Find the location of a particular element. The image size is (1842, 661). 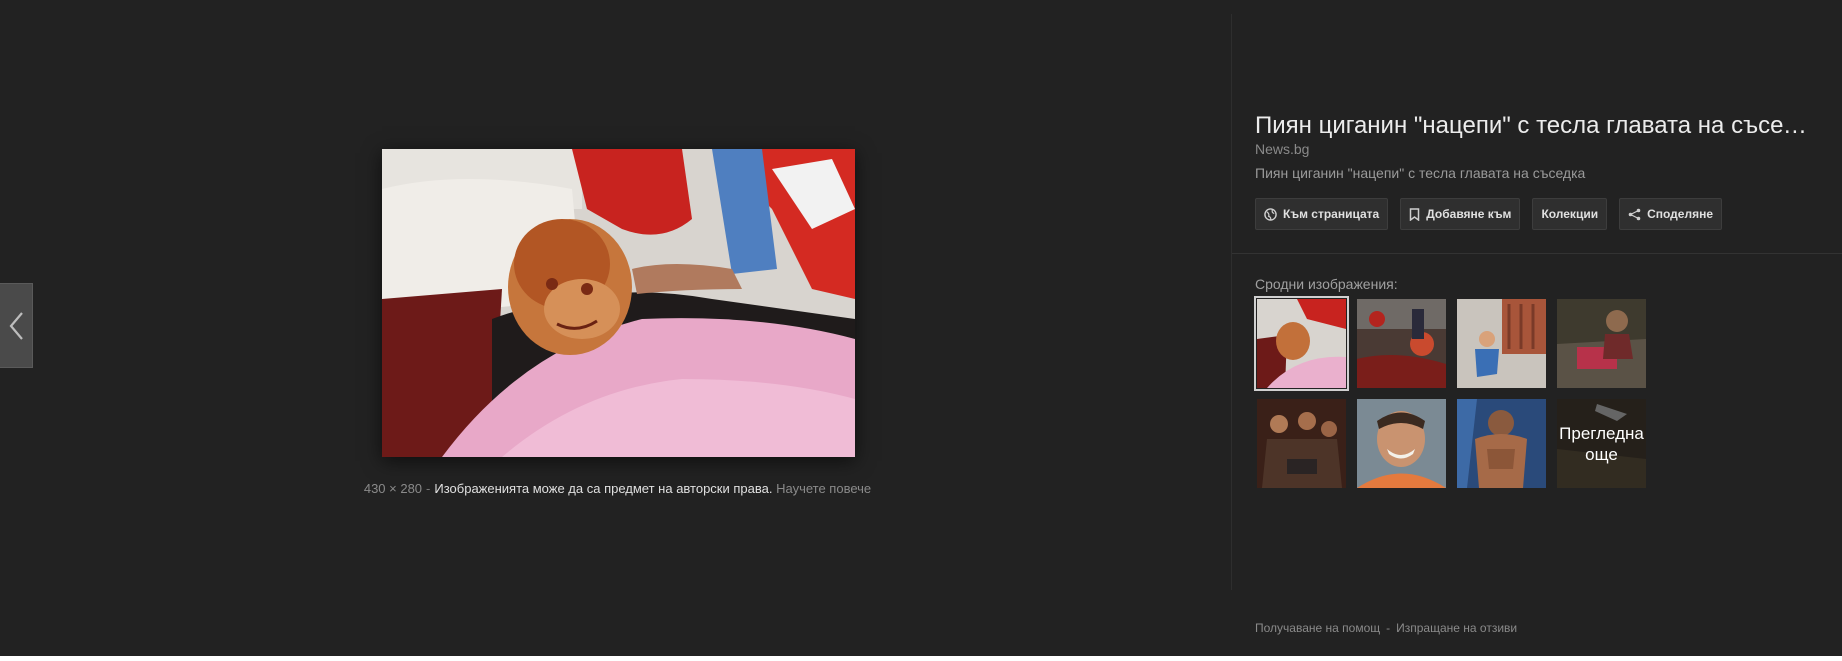

collections-label: Колекции is located at coordinates (1570, 214).